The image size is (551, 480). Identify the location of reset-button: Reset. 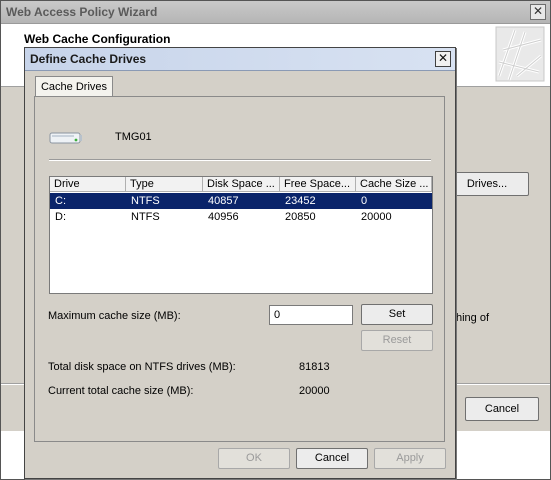
(397, 340).